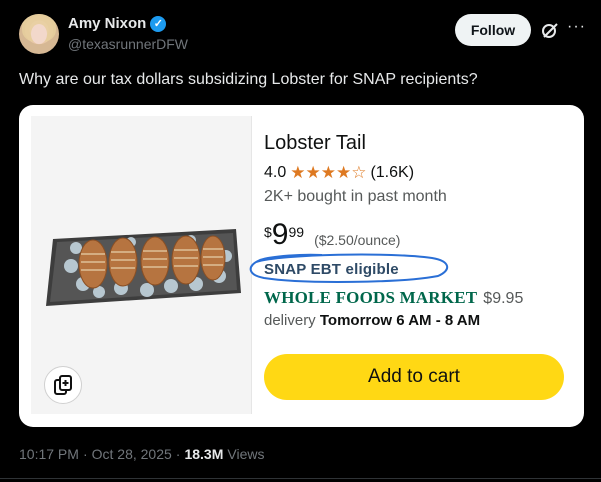  I want to click on display-name: Amy Nixon ✓, so click(117, 23).